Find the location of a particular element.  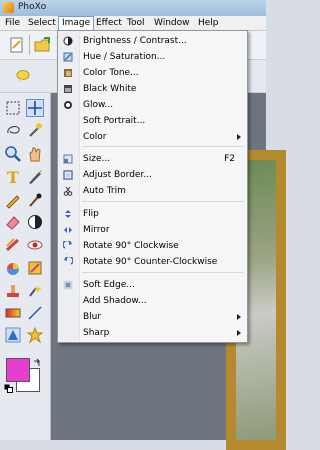

contrast-circle-icon is located at coordinates (35, 222).